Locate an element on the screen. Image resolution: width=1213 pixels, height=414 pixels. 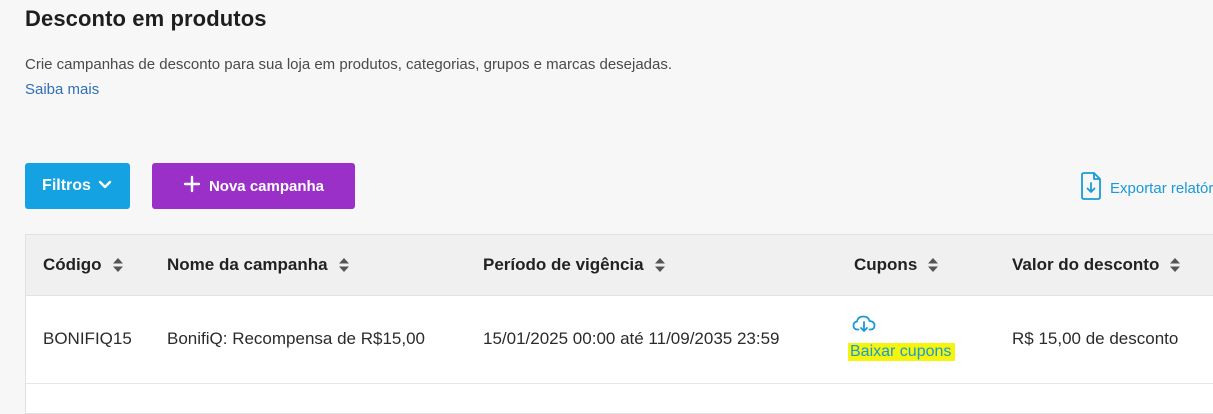
learn-more-link: Saiba mais is located at coordinates (62, 89).